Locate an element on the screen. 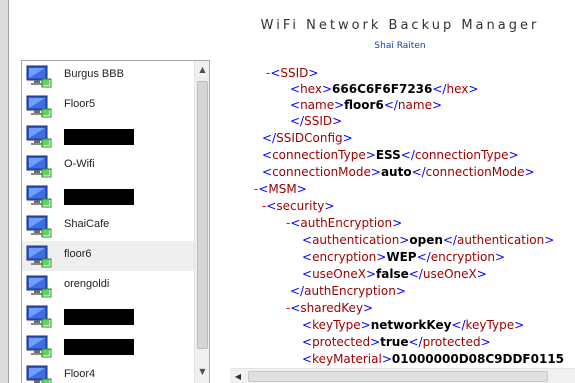 The width and height of the screenshot is (575, 383). xml-line: <name>floor6</name> is located at coordinates (366, 105).